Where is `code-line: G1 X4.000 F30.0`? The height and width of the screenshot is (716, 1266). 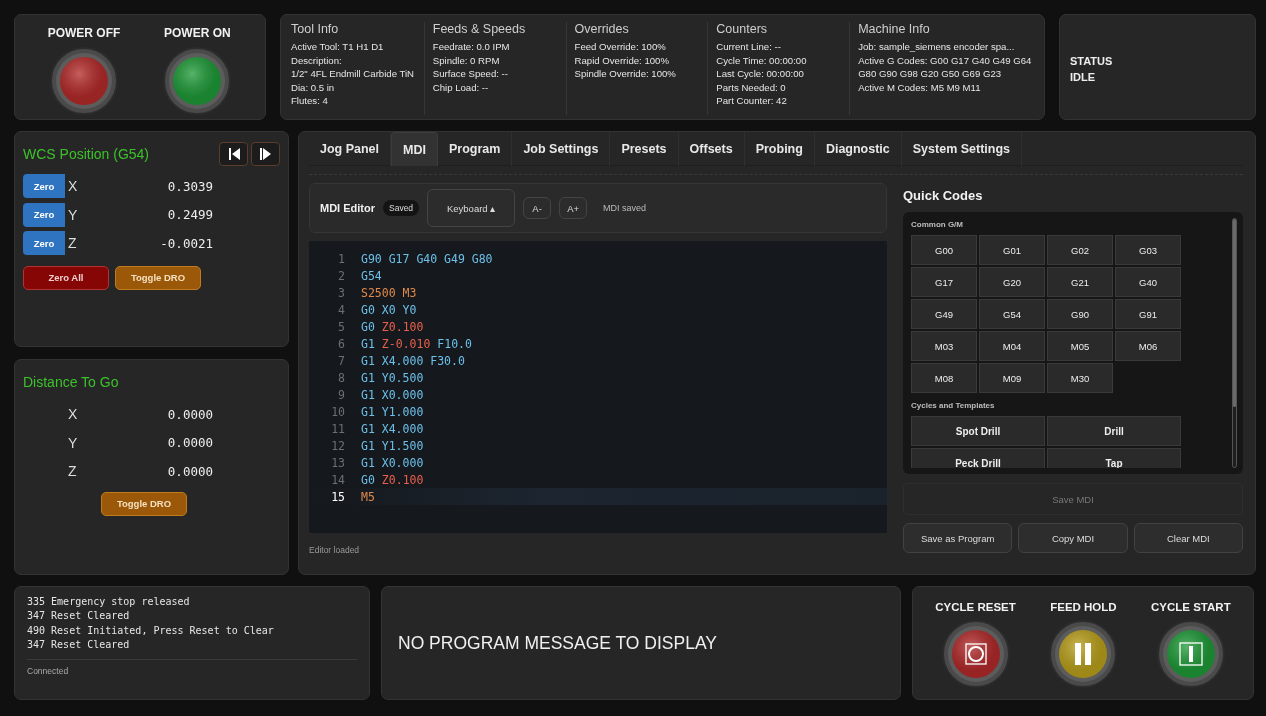
code-line: G1 X4.000 F30.0 is located at coordinates (413, 360).